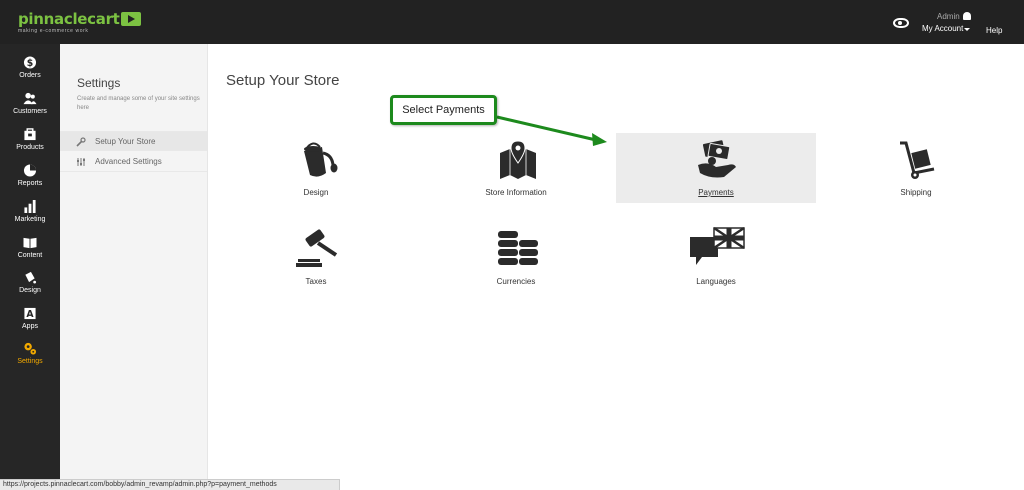 This screenshot has width=1024, height=490. What do you see at coordinates (716, 192) in the screenshot?
I see `tile-label: Payments` at bounding box center [716, 192].